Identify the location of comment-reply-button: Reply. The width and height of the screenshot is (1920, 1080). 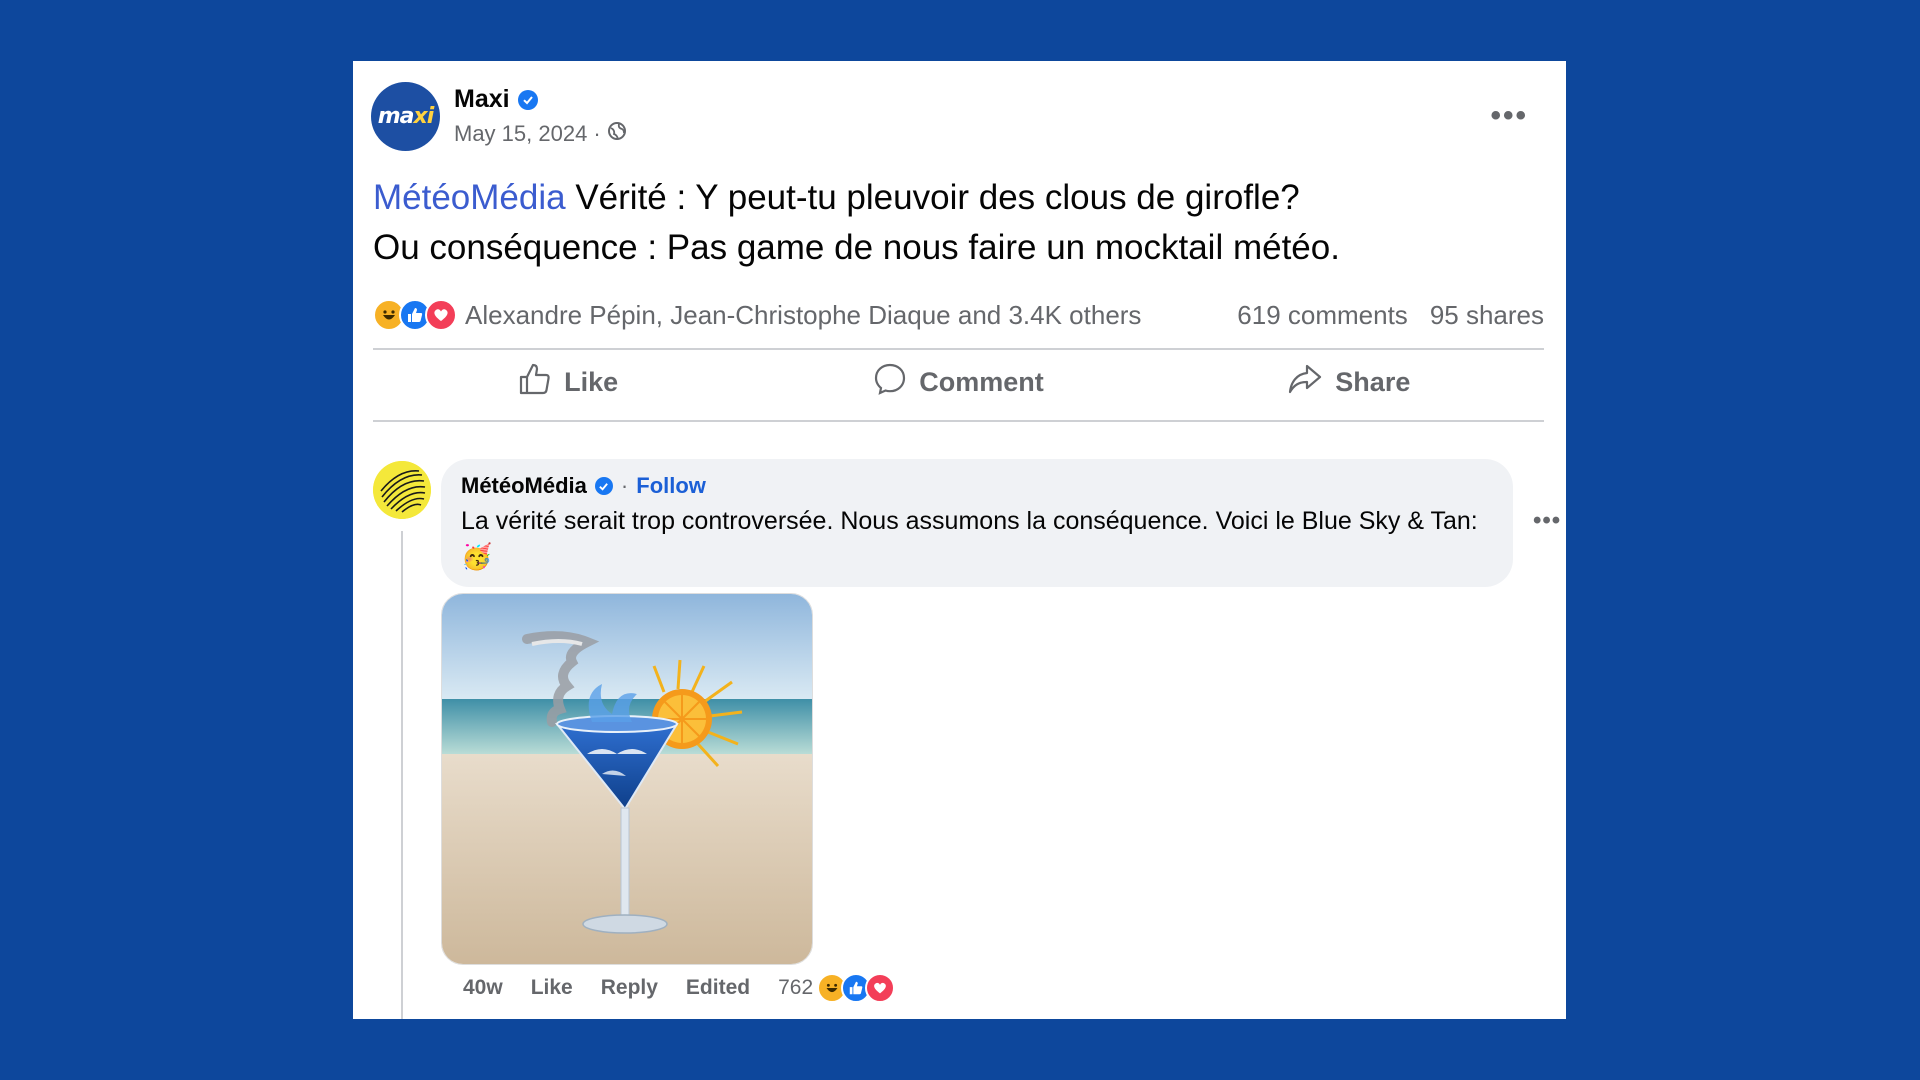
(629, 988).